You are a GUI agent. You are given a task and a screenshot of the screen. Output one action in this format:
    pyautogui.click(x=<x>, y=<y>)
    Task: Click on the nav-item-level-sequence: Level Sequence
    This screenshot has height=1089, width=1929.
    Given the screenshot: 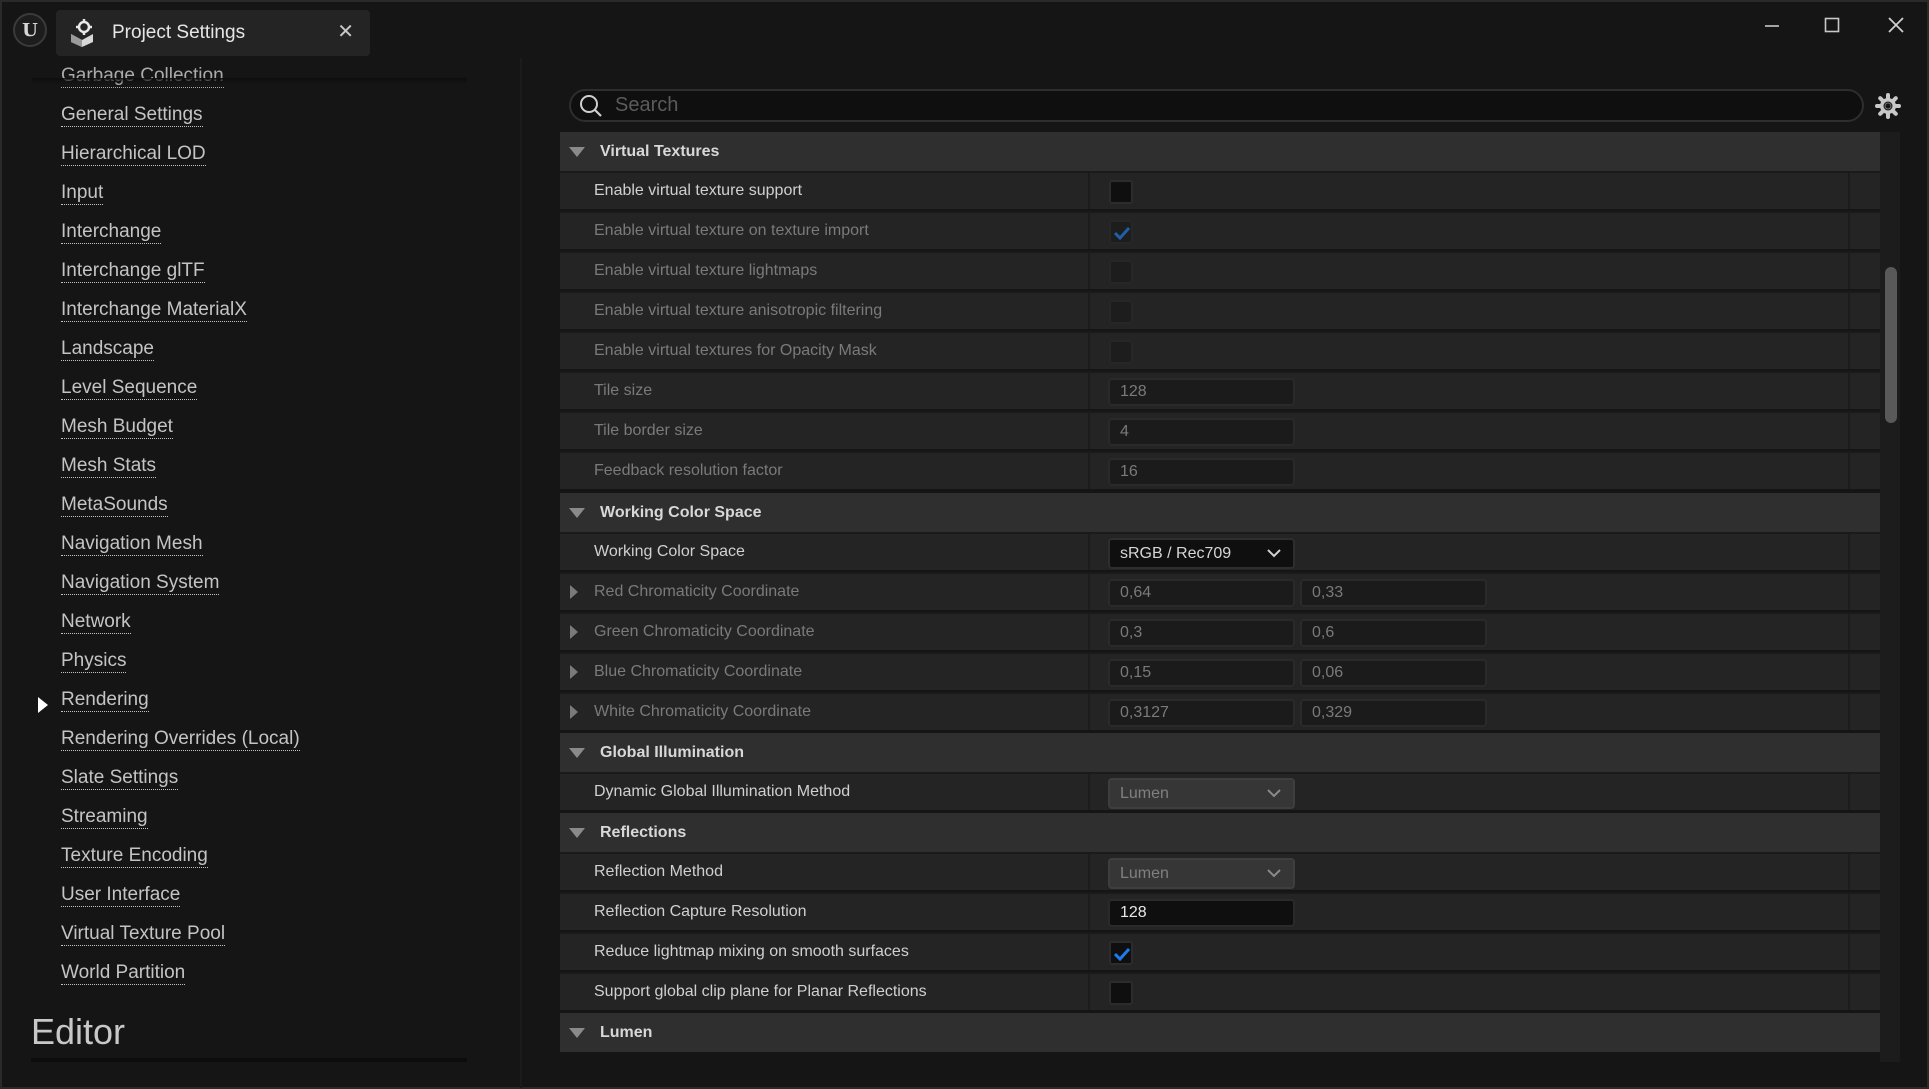 What is the action you would take?
    pyautogui.click(x=129, y=388)
    